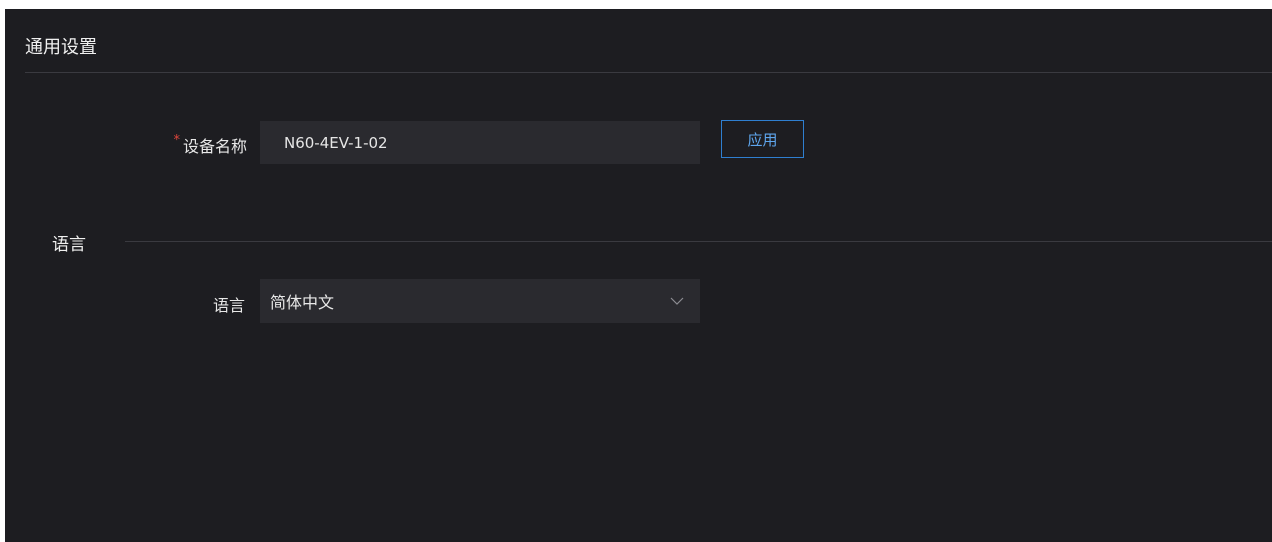  Describe the element at coordinates (762, 139) in the screenshot. I see `apply-button: 应用` at that location.